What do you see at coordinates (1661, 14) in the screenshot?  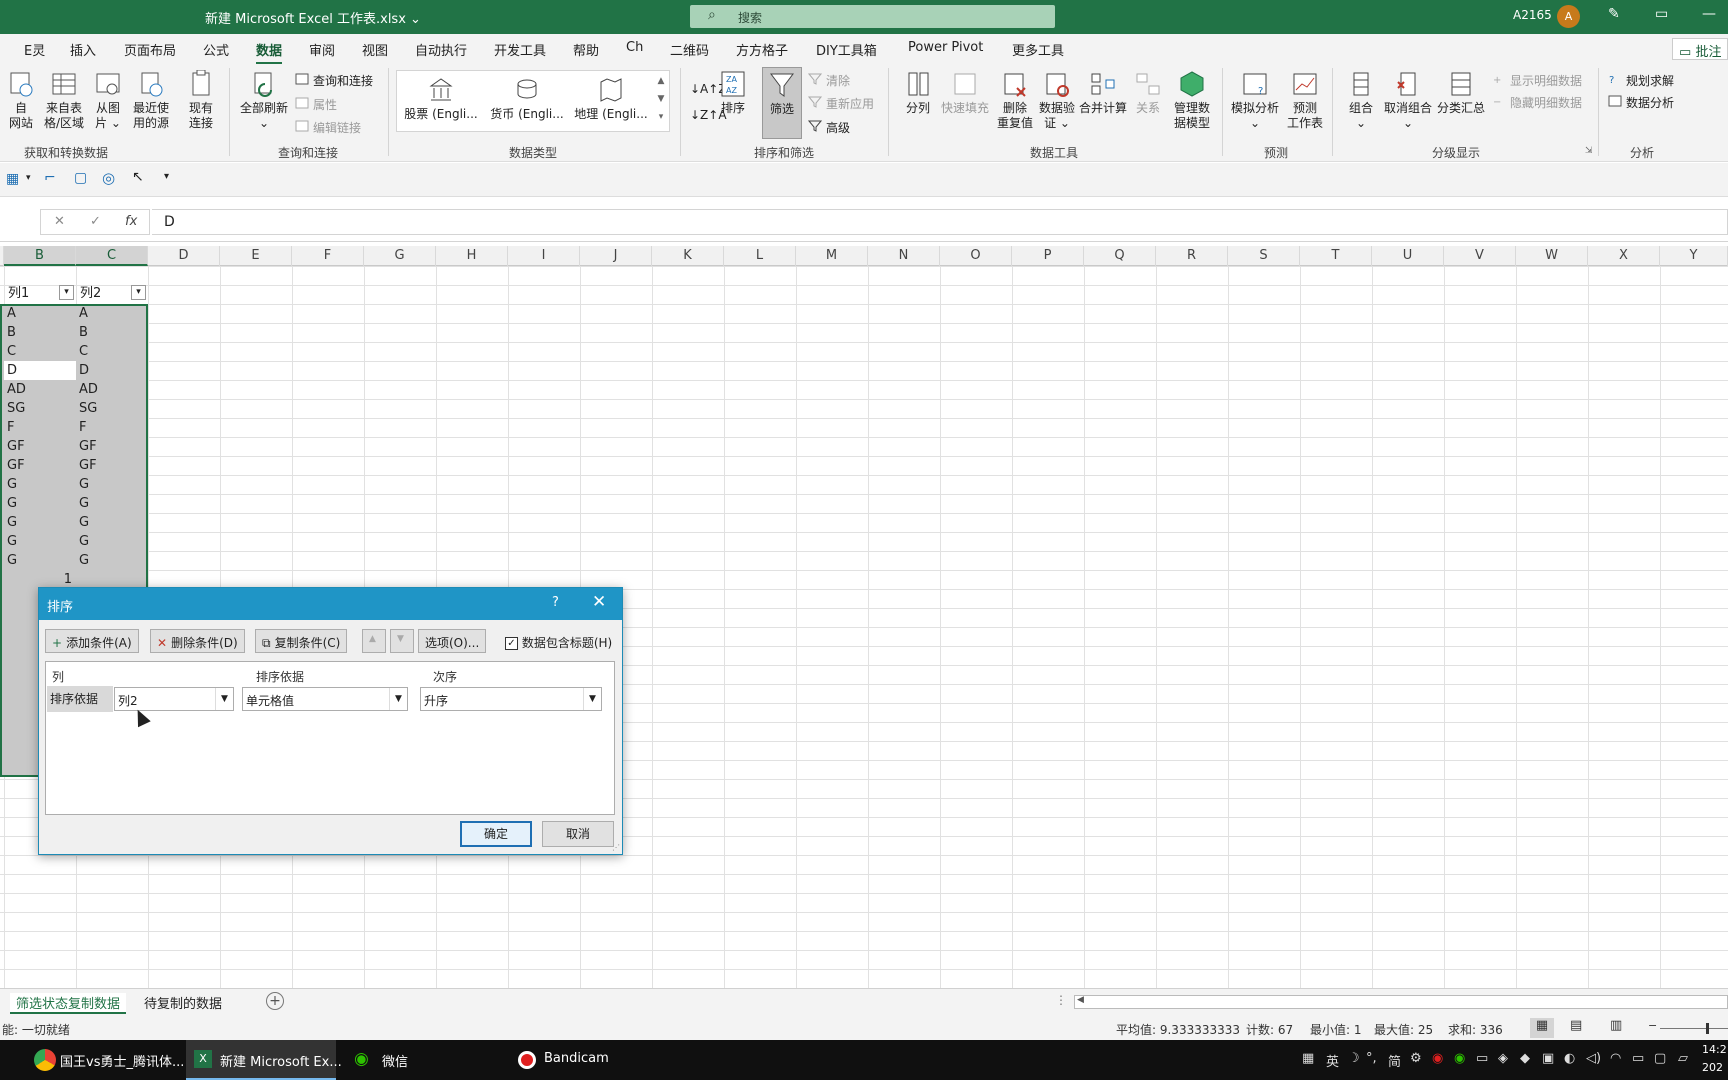 I see `ribbon-display-icon: ▭` at bounding box center [1661, 14].